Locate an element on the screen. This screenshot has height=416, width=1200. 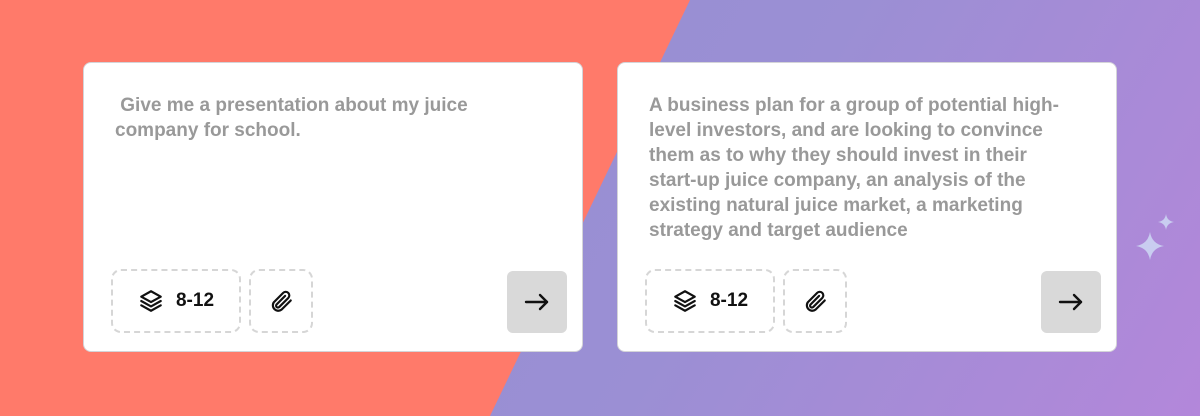
sparkles-icon is located at coordinates (1155, 238).